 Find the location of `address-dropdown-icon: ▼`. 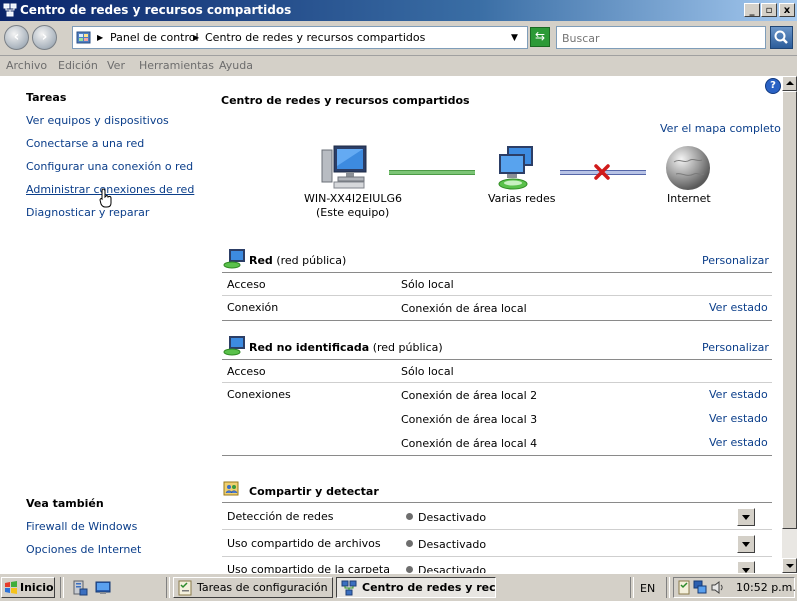

address-dropdown-icon: ▼ is located at coordinates (514, 38).